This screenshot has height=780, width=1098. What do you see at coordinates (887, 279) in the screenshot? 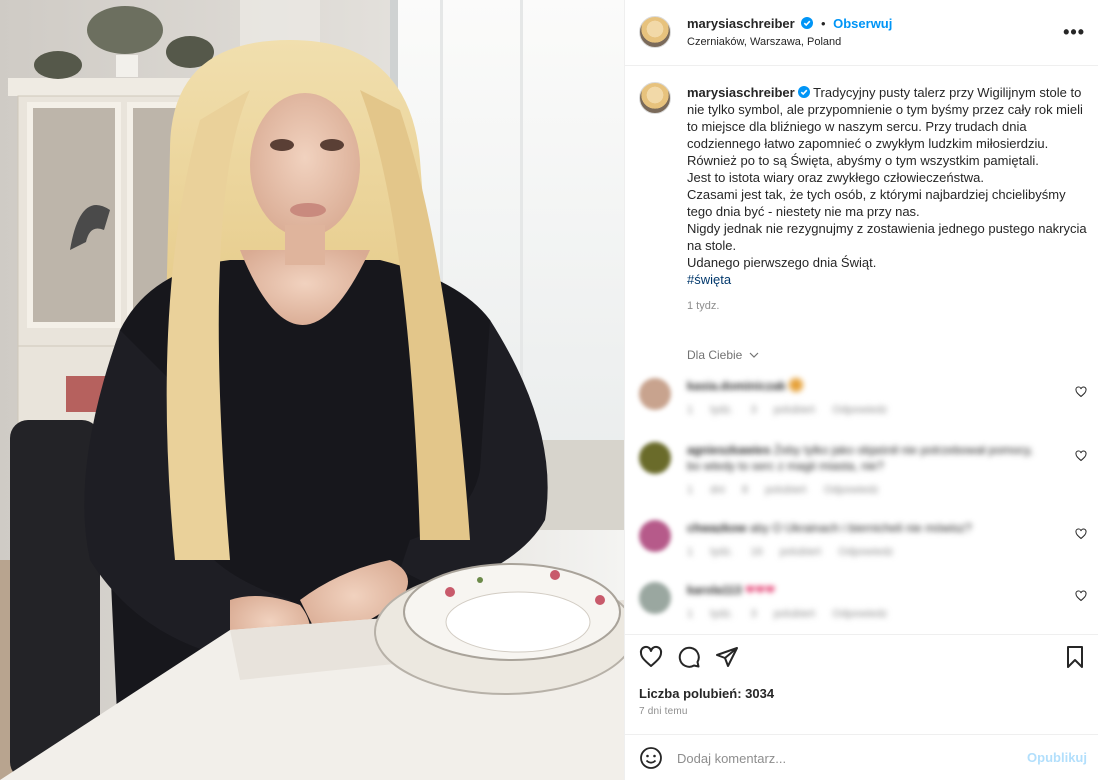
I see `caption-hashtag: #święta` at bounding box center [887, 279].